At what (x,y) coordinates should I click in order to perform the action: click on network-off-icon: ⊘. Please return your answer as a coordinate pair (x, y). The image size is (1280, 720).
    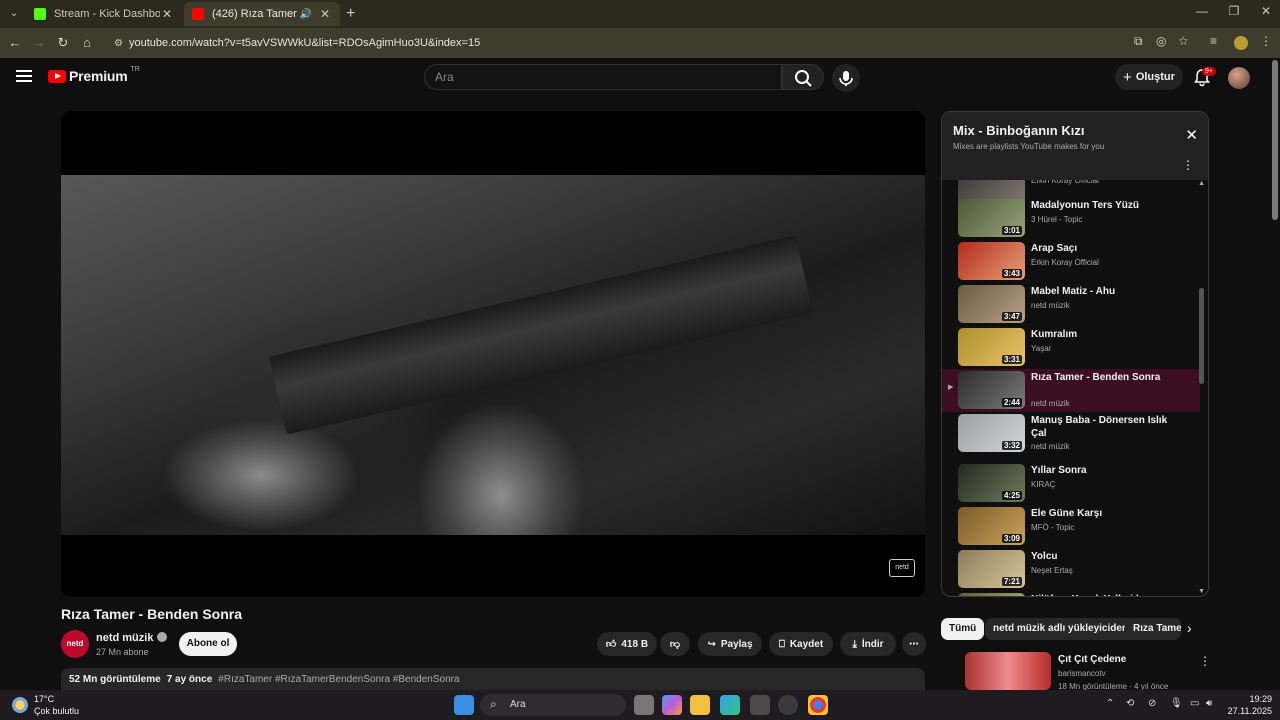
    Looking at the image, I should click on (1152, 703).